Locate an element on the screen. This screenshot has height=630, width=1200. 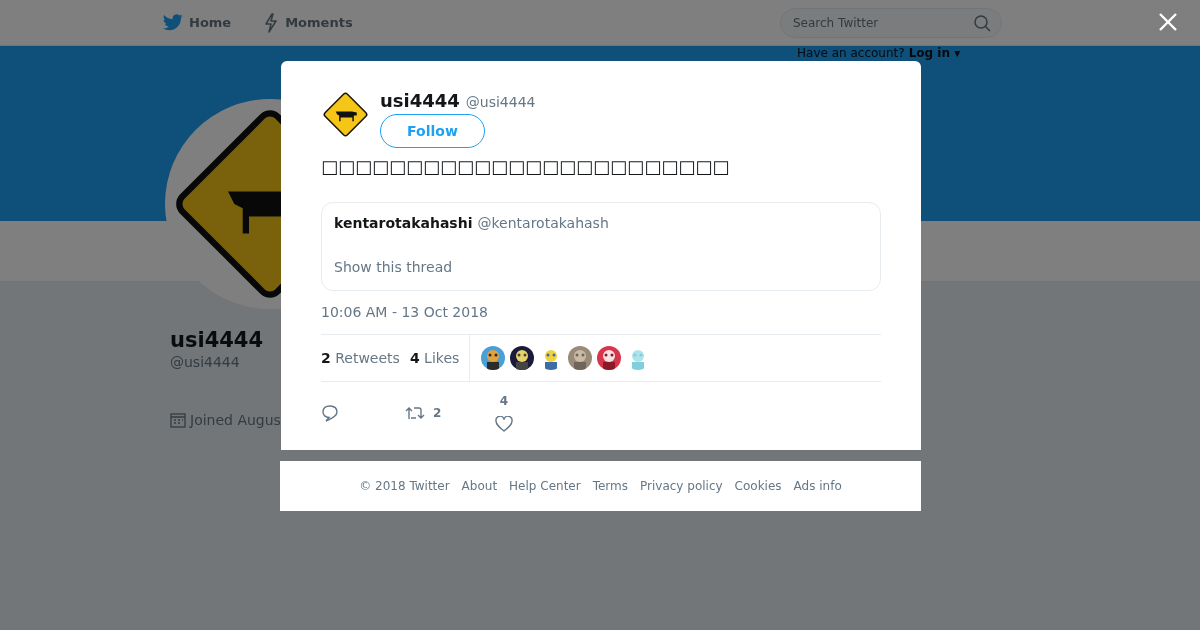
quoted-tweet: kentarotakahashi @kentarotakahash Show this thread is located at coordinates (601, 246).